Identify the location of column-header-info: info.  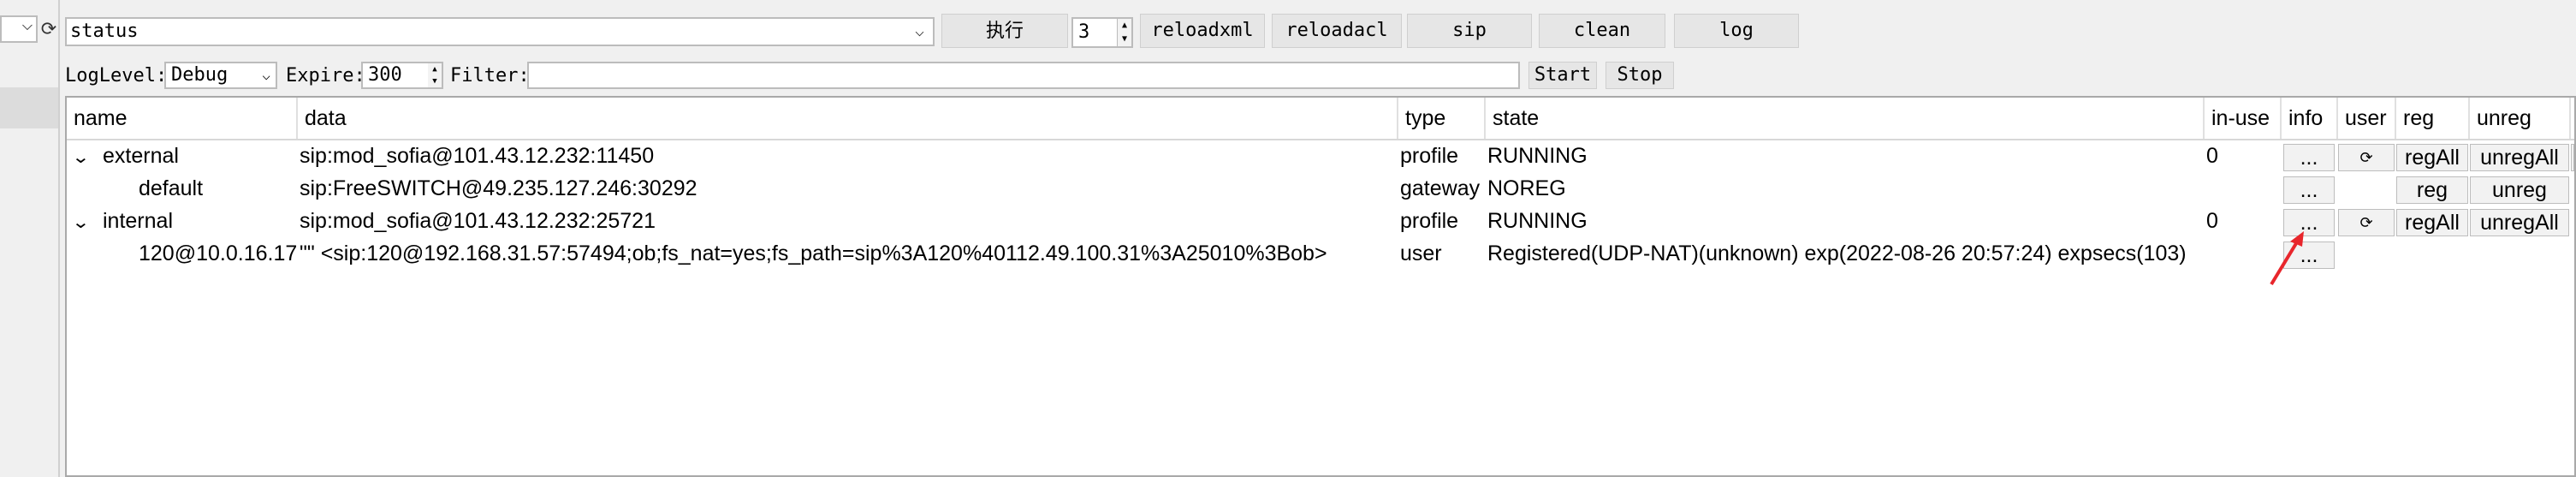
(2310, 118).